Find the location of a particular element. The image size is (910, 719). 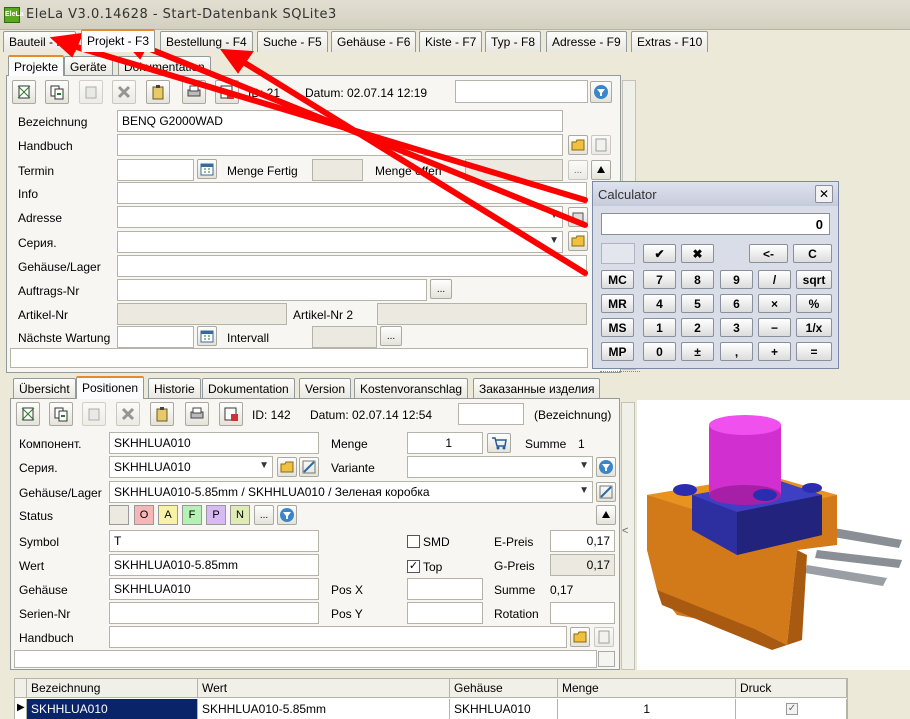

gehaeuse-input: SKHHLUA010 is located at coordinates (214, 589).